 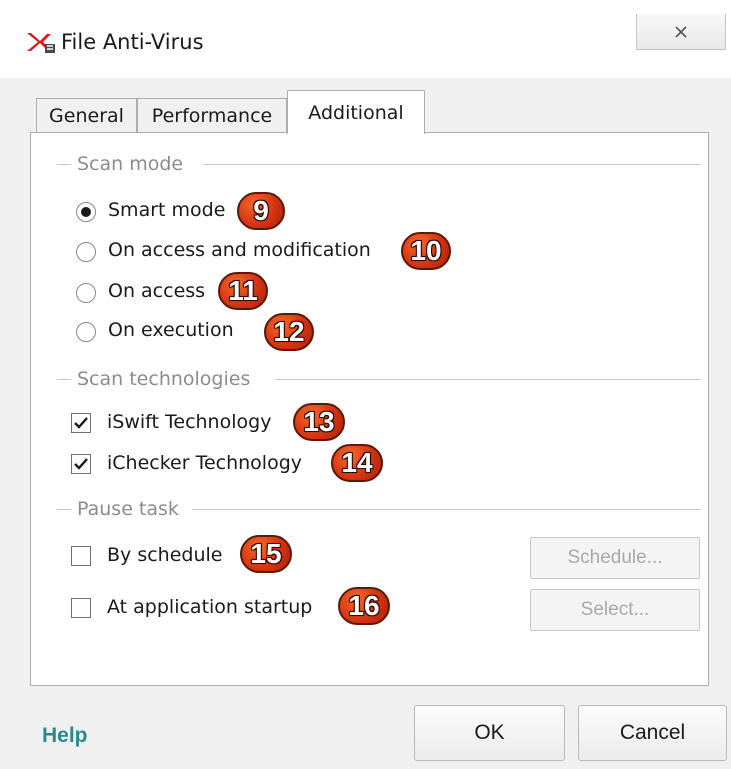 What do you see at coordinates (488, 379) in the screenshot?
I see `scan-technologies-divider` at bounding box center [488, 379].